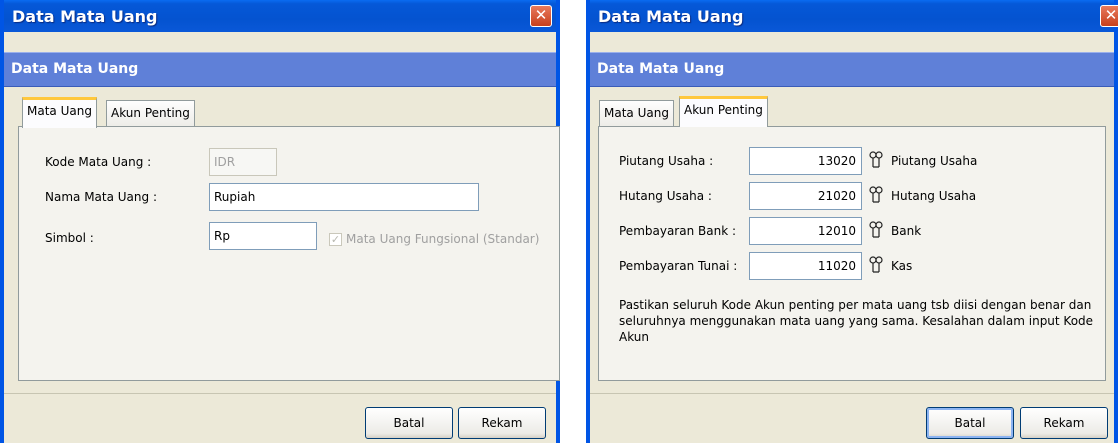 The image size is (1118, 444). Describe the element at coordinates (335, 239) in the screenshot. I see `mata-uang-fungsional-checkbox: ✓` at that location.